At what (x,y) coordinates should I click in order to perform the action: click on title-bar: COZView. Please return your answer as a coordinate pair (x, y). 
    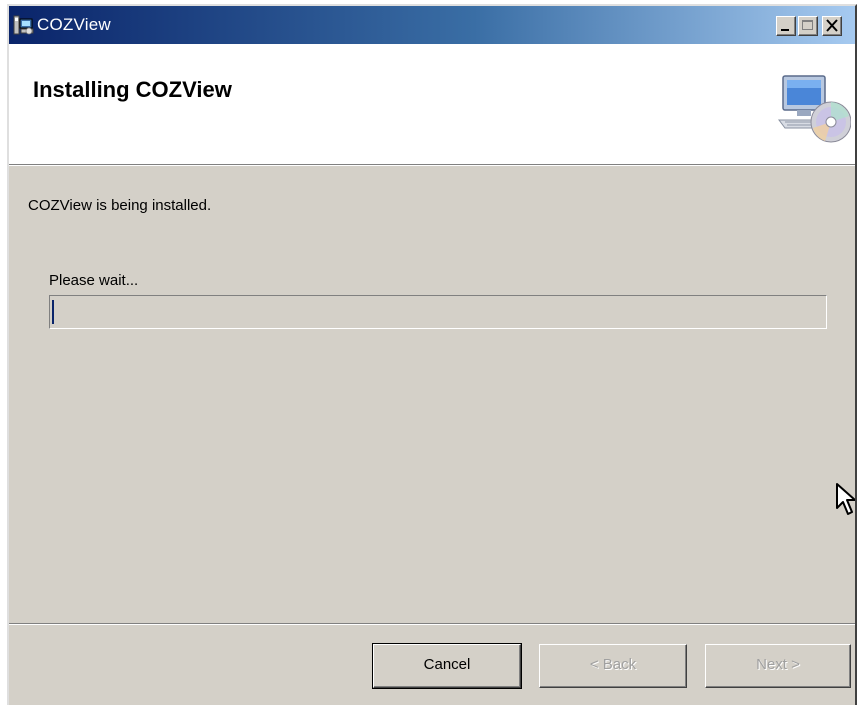
    Looking at the image, I should click on (432, 25).